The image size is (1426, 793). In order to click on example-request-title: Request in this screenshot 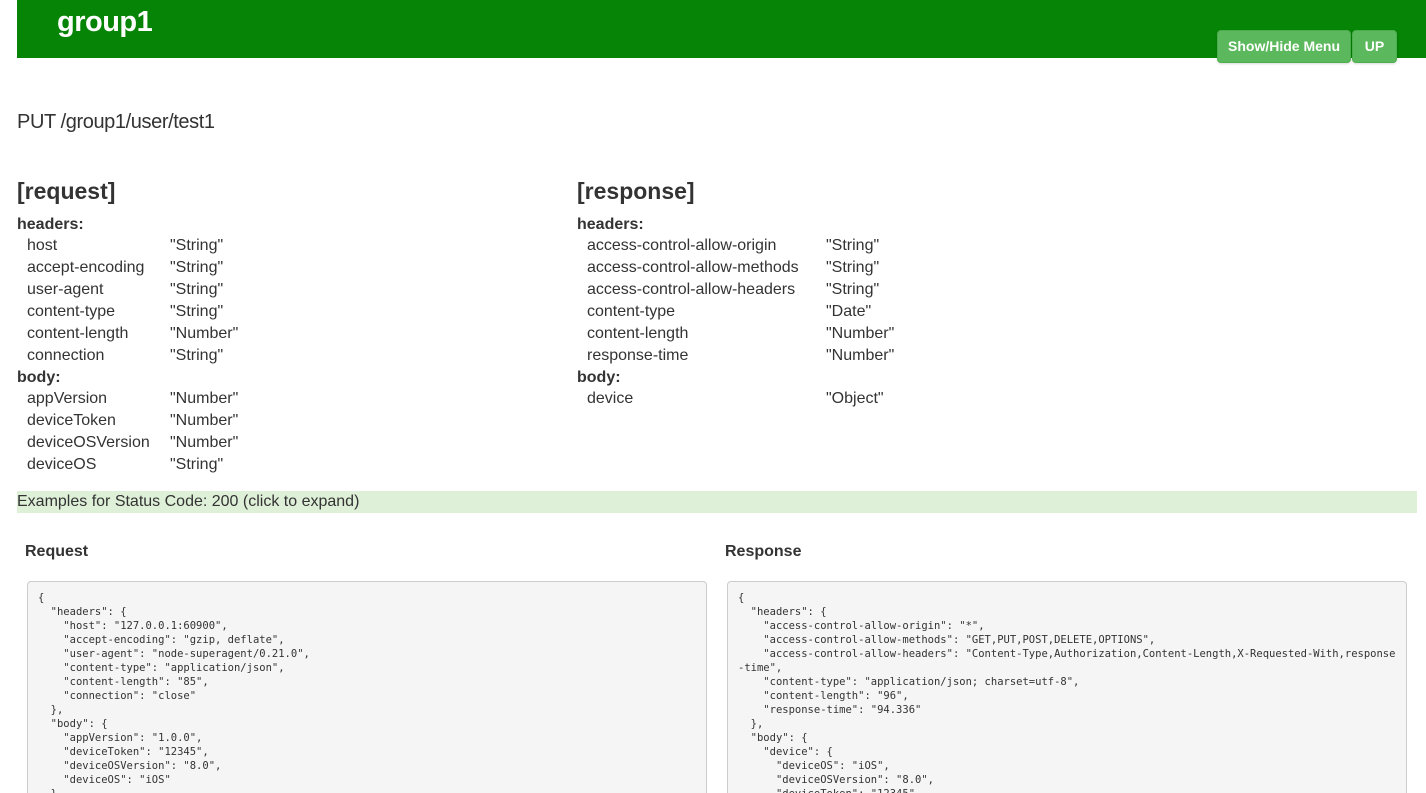, I will do `click(57, 551)`.